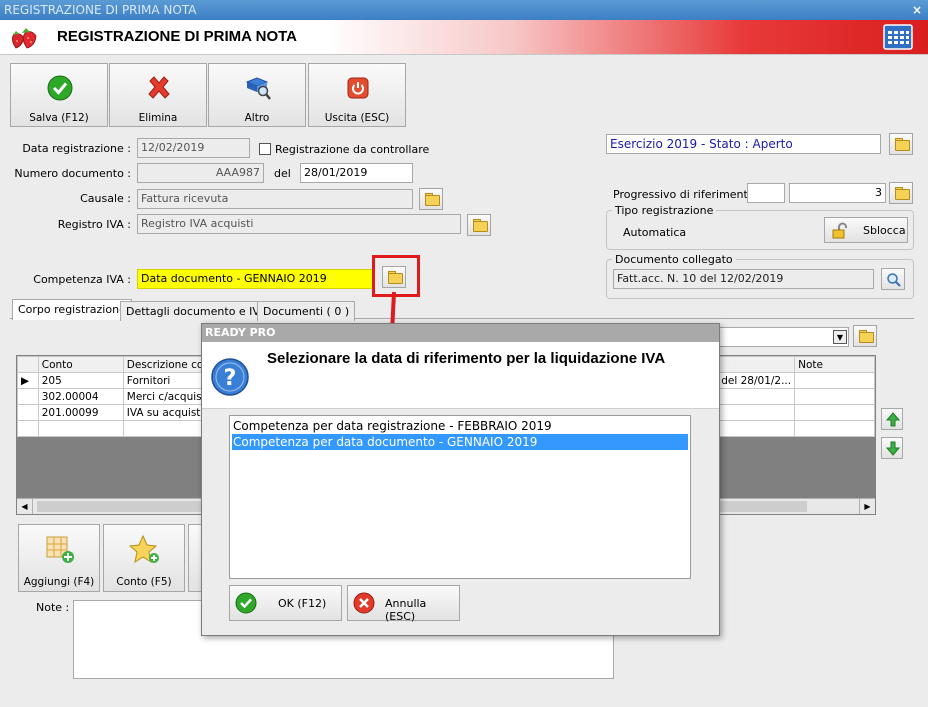 The image size is (928, 707). I want to click on delete-x-icon, so click(159, 87).